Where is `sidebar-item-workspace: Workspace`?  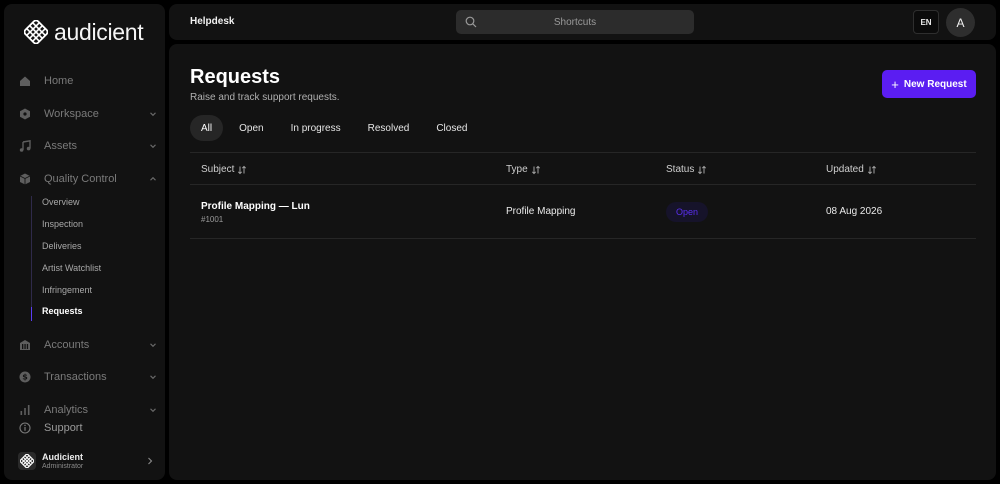
sidebar-item-workspace: Workspace is located at coordinates (88, 114).